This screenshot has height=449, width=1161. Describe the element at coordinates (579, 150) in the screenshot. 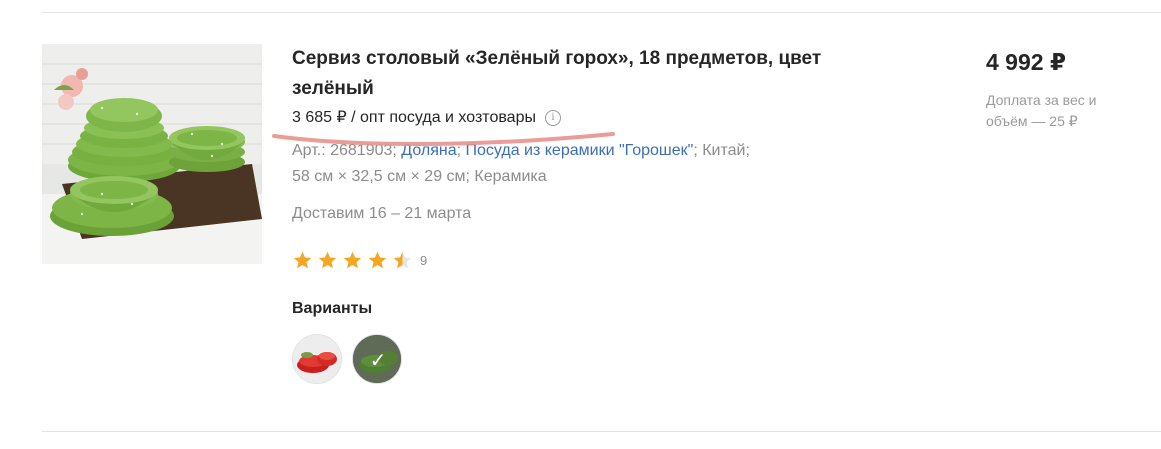

I see `collection-link: Посуда из керамики "Горошек"` at that location.